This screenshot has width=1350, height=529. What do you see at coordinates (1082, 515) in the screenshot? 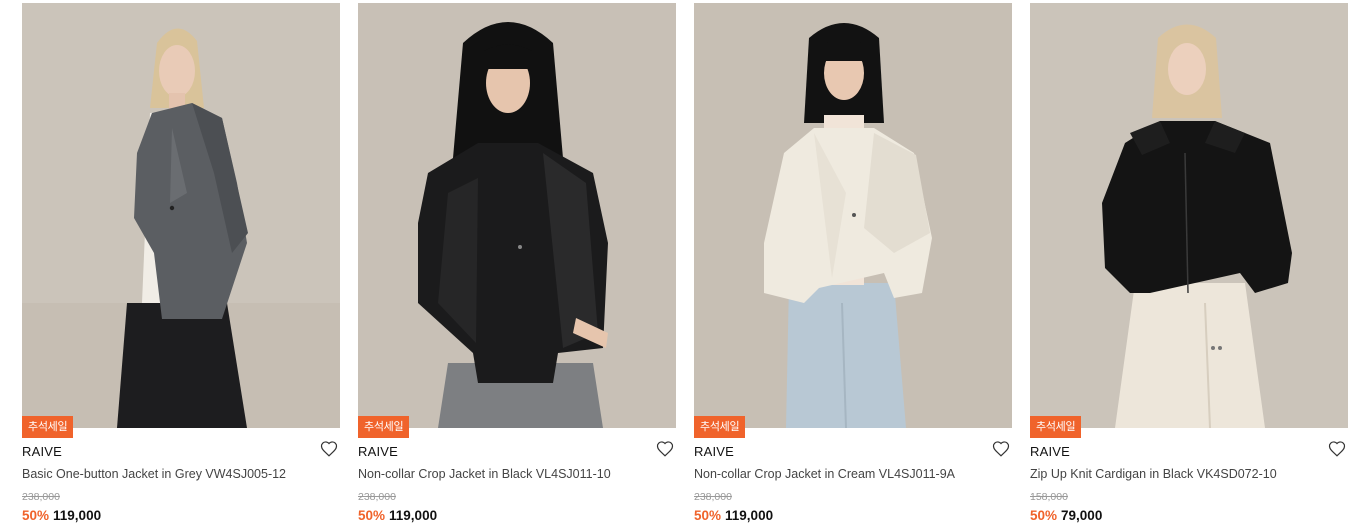
I see `sale-price: 79,000` at bounding box center [1082, 515].